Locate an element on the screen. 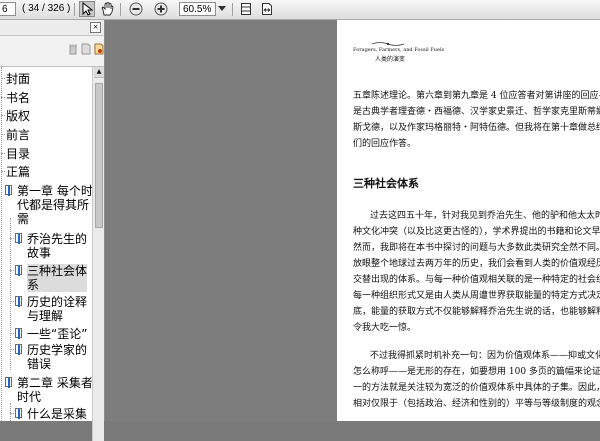 This screenshot has height=441, width=600. bookmark-label: 乔治先生的 故事 is located at coordinates (57, 246).